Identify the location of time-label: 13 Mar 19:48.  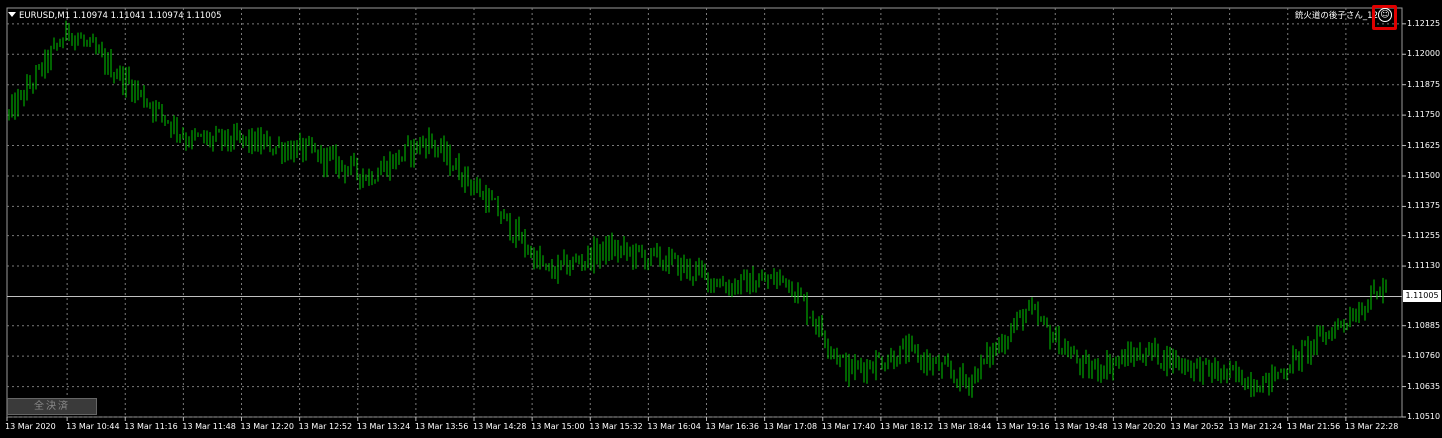
(1081, 426).